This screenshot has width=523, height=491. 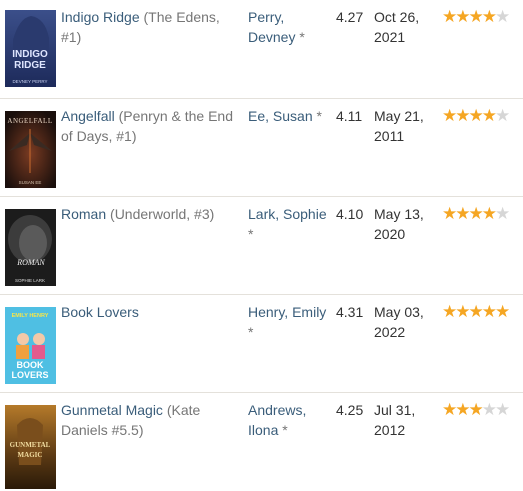 I want to click on svg-text: RIDGE, so click(x=30, y=65).